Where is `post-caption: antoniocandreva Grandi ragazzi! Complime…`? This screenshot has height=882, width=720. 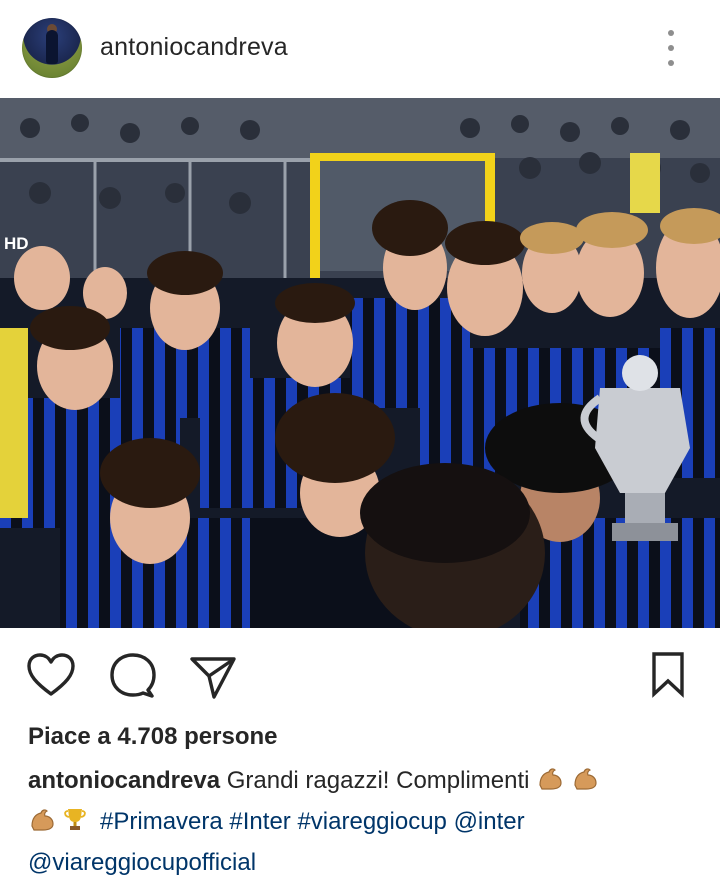
post-caption: antoniocandreva Grandi ragazzi! Complime… is located at coordinates (358, 822).